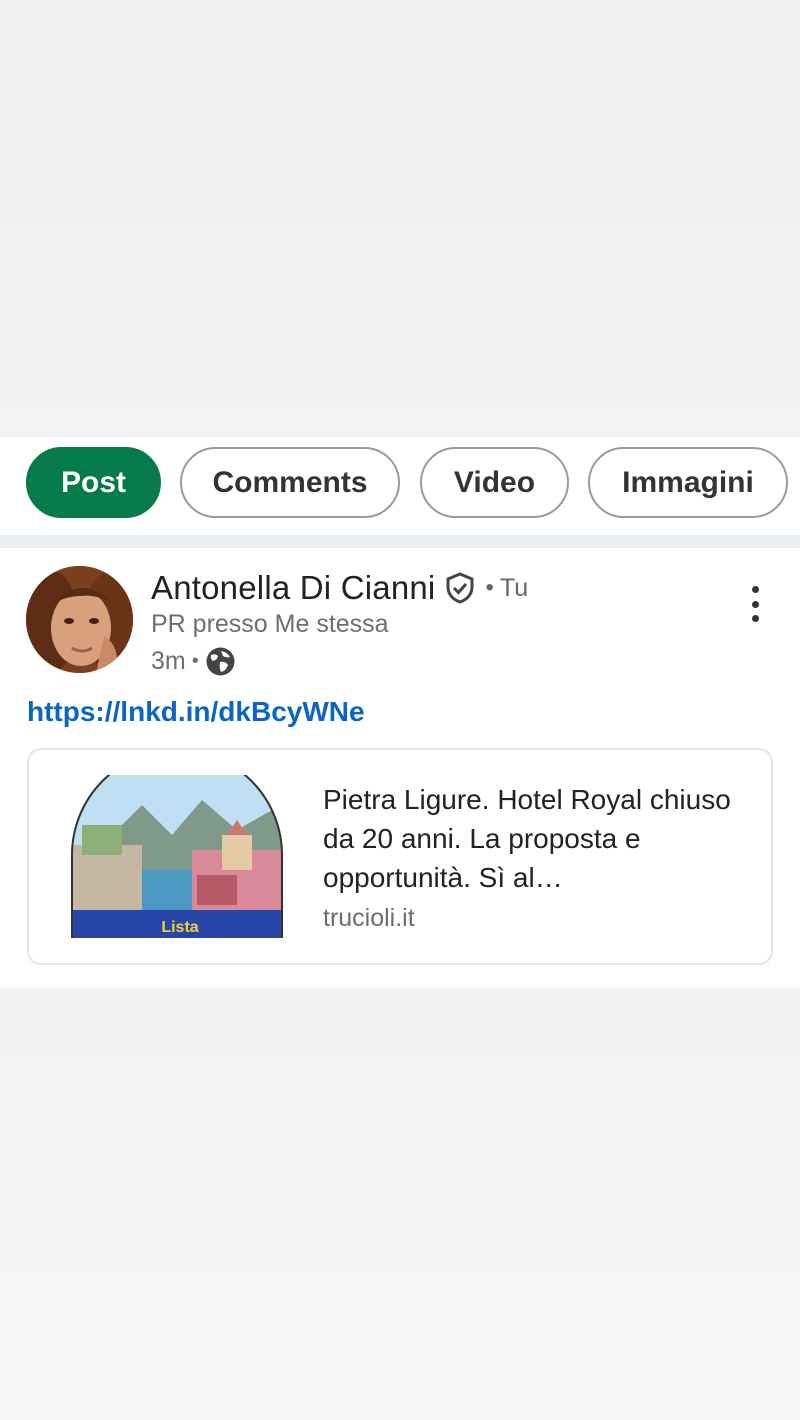  I want to click on author-headline: PR presso Me stessa, so click(270, 624).